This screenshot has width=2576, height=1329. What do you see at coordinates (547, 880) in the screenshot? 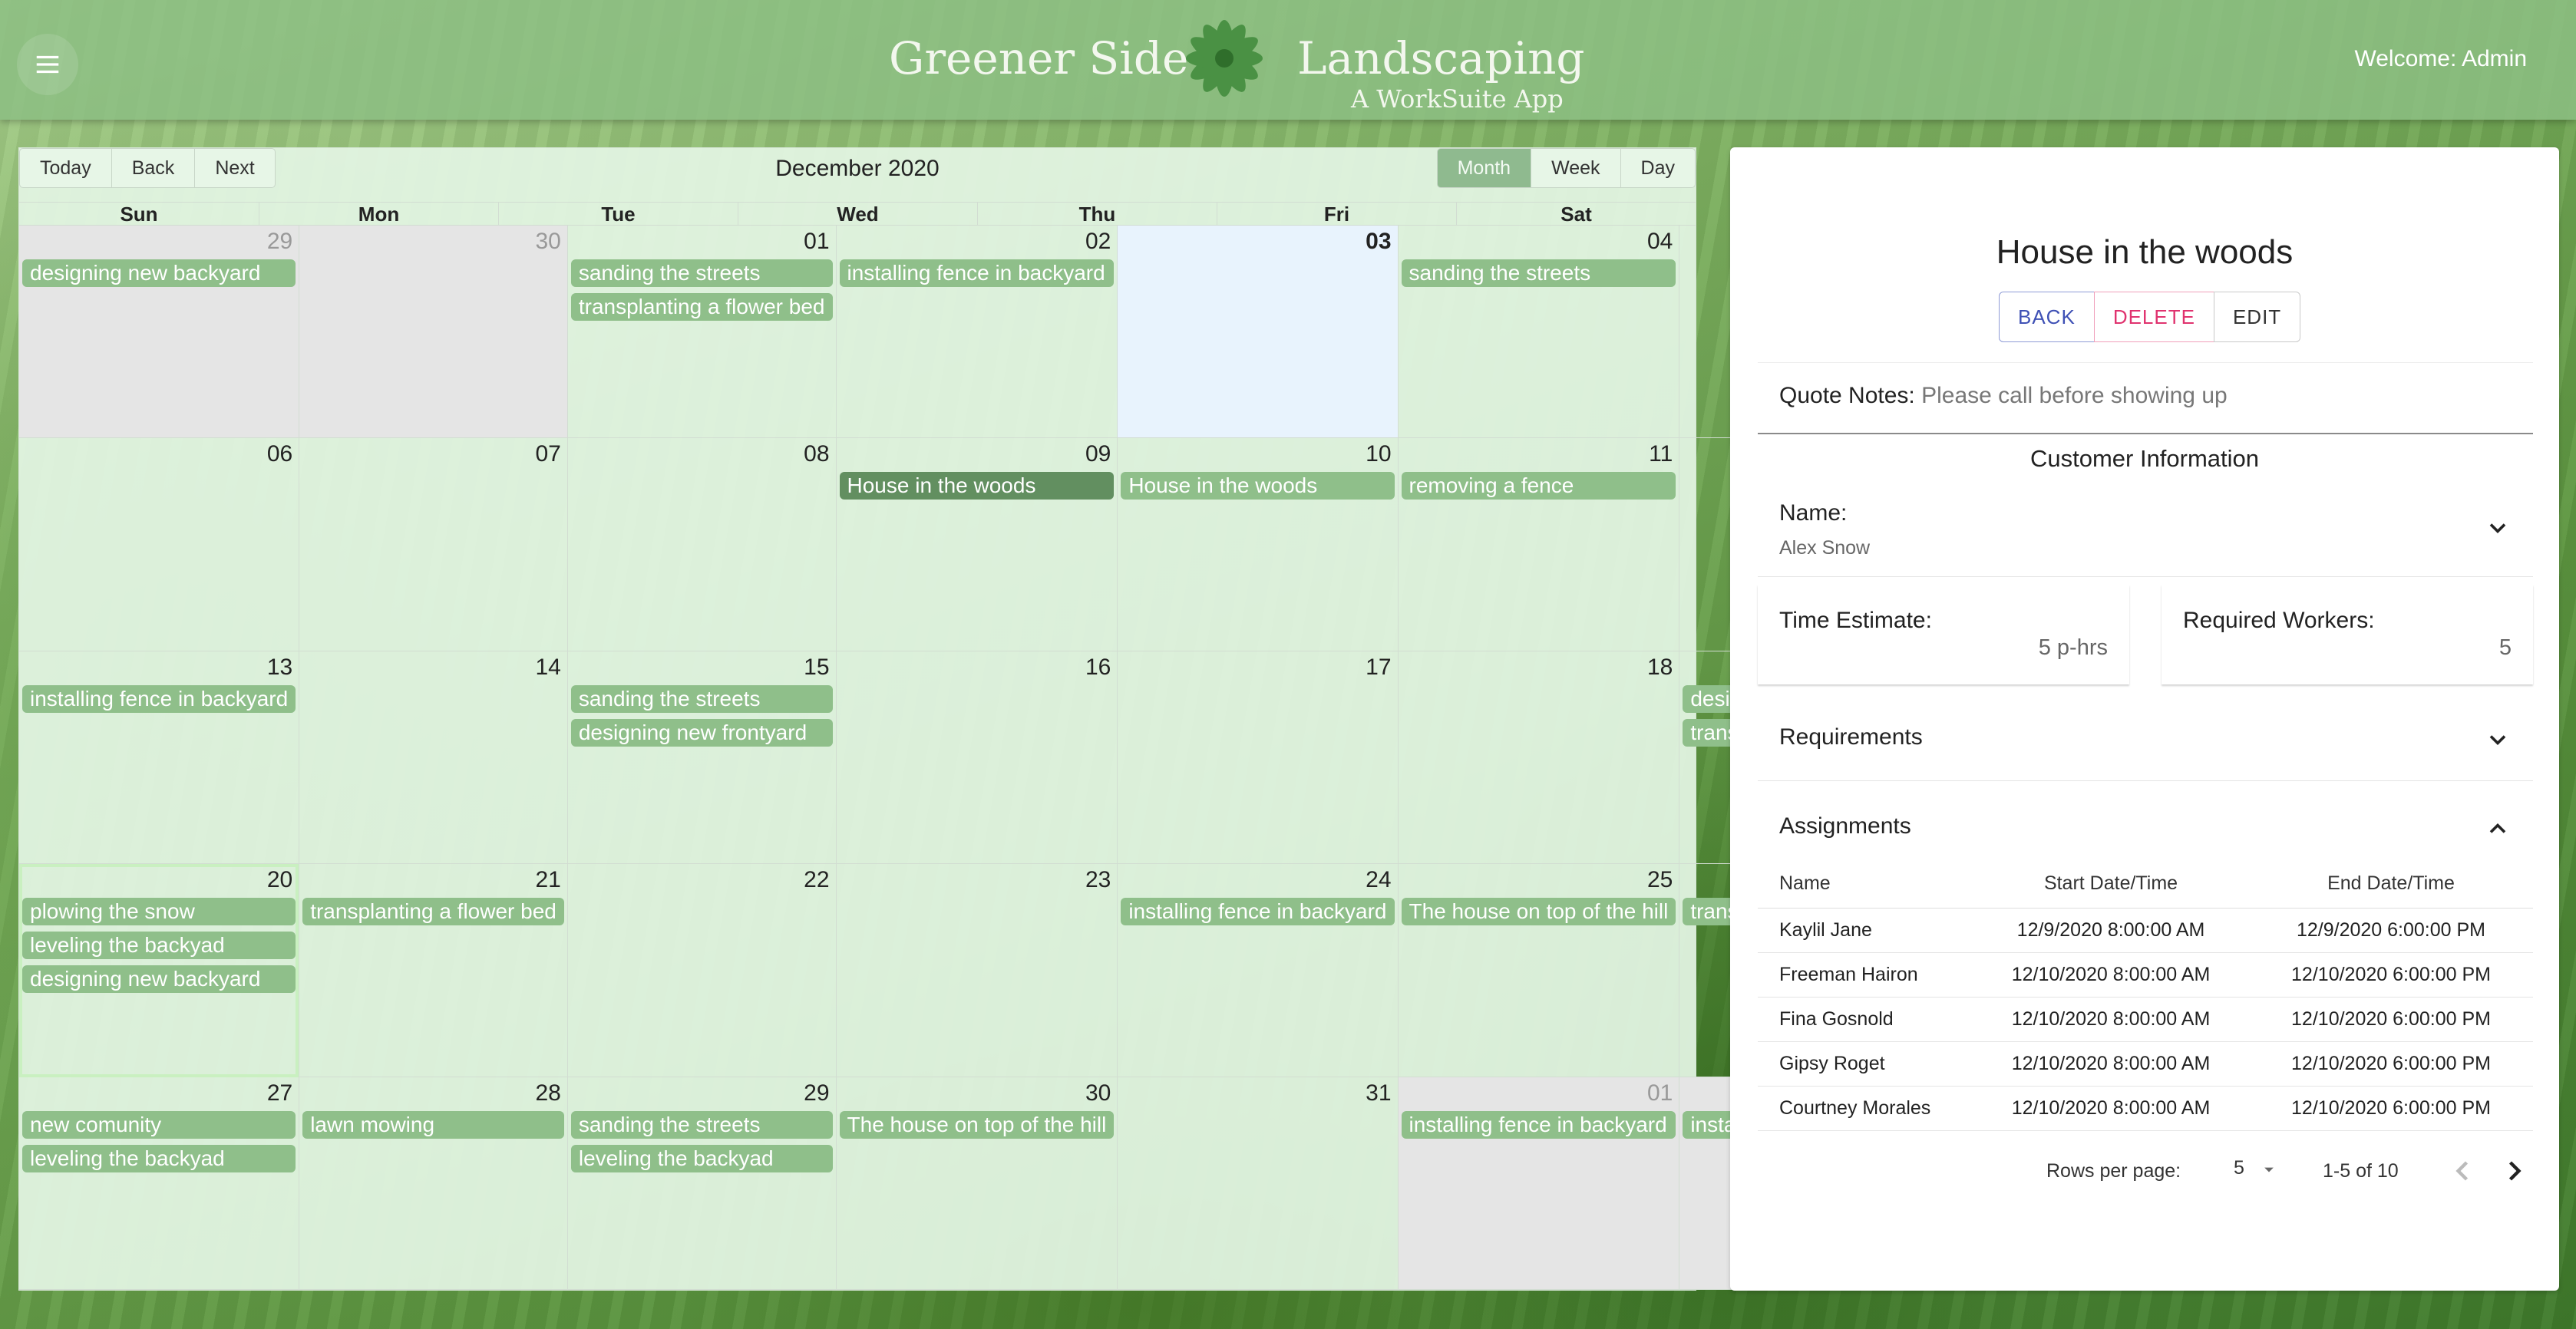
I see `day-number: 21` at bounding box center [547, 880].